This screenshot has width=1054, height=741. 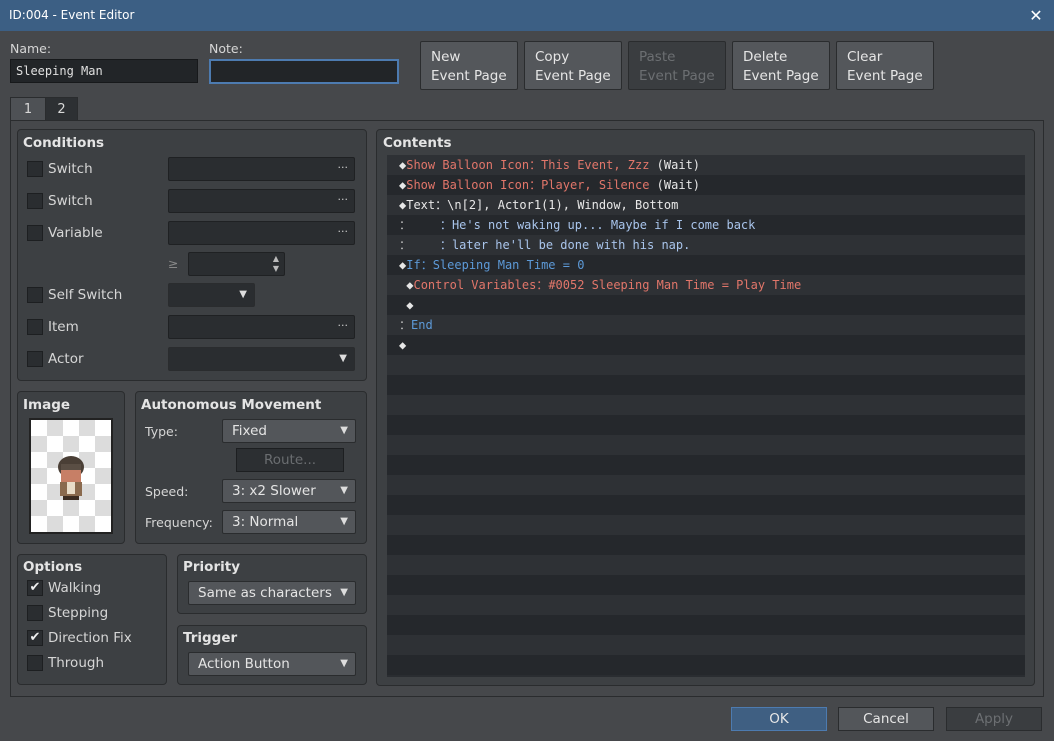 What do you see at coordinates (304, 71) in the screenshot?
I see `note-input` at bounding box center [304, 71].